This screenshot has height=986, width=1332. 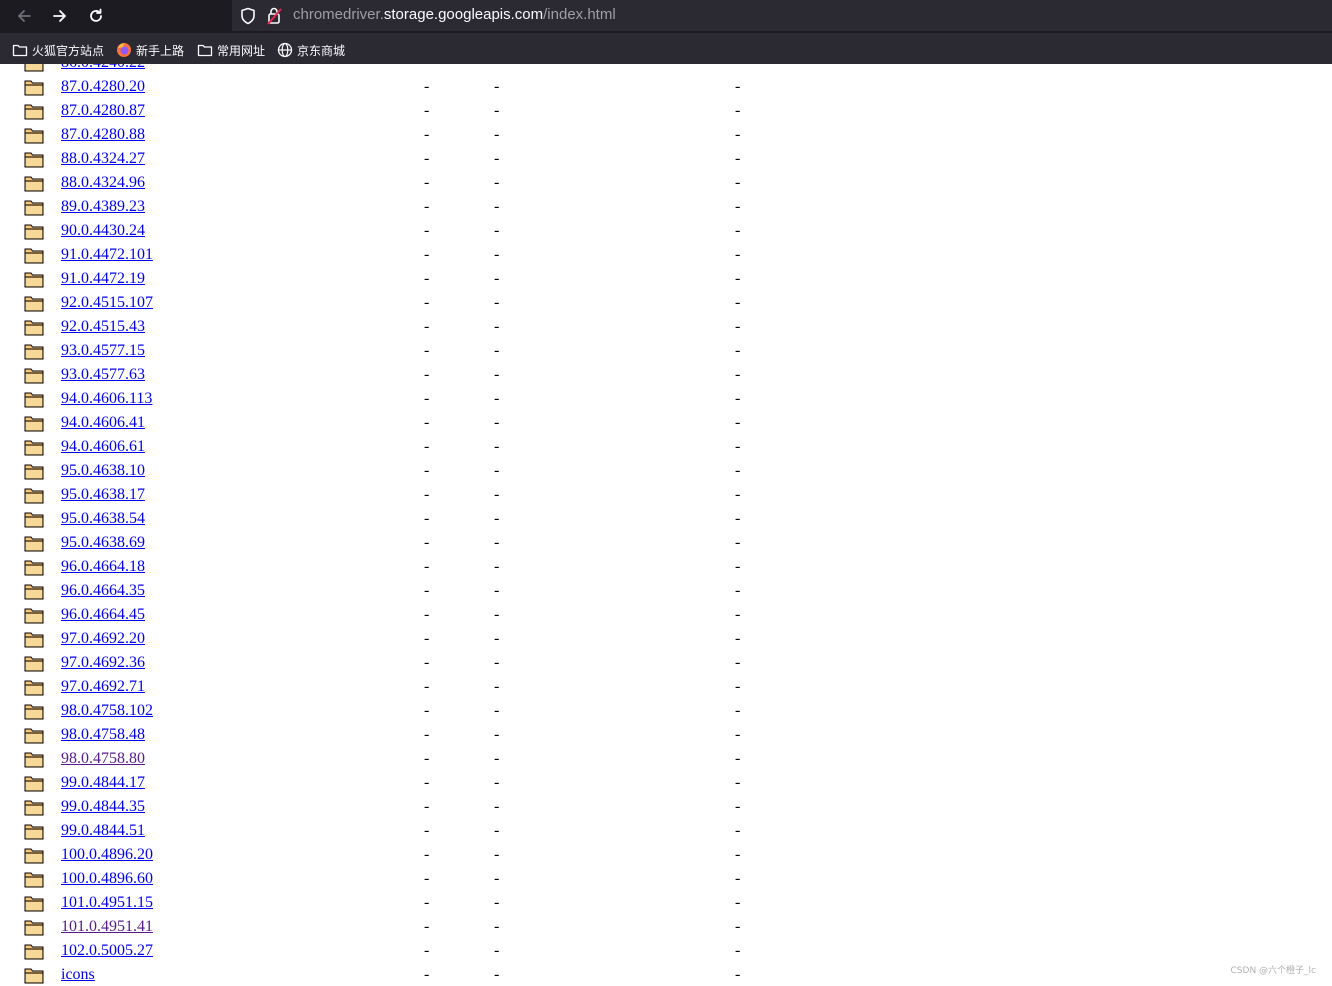 What do you see at coordinates (107, 855) in the screenshot?
I see `folder-link: 100.0.4896.20` at bounding box center [107, 855].